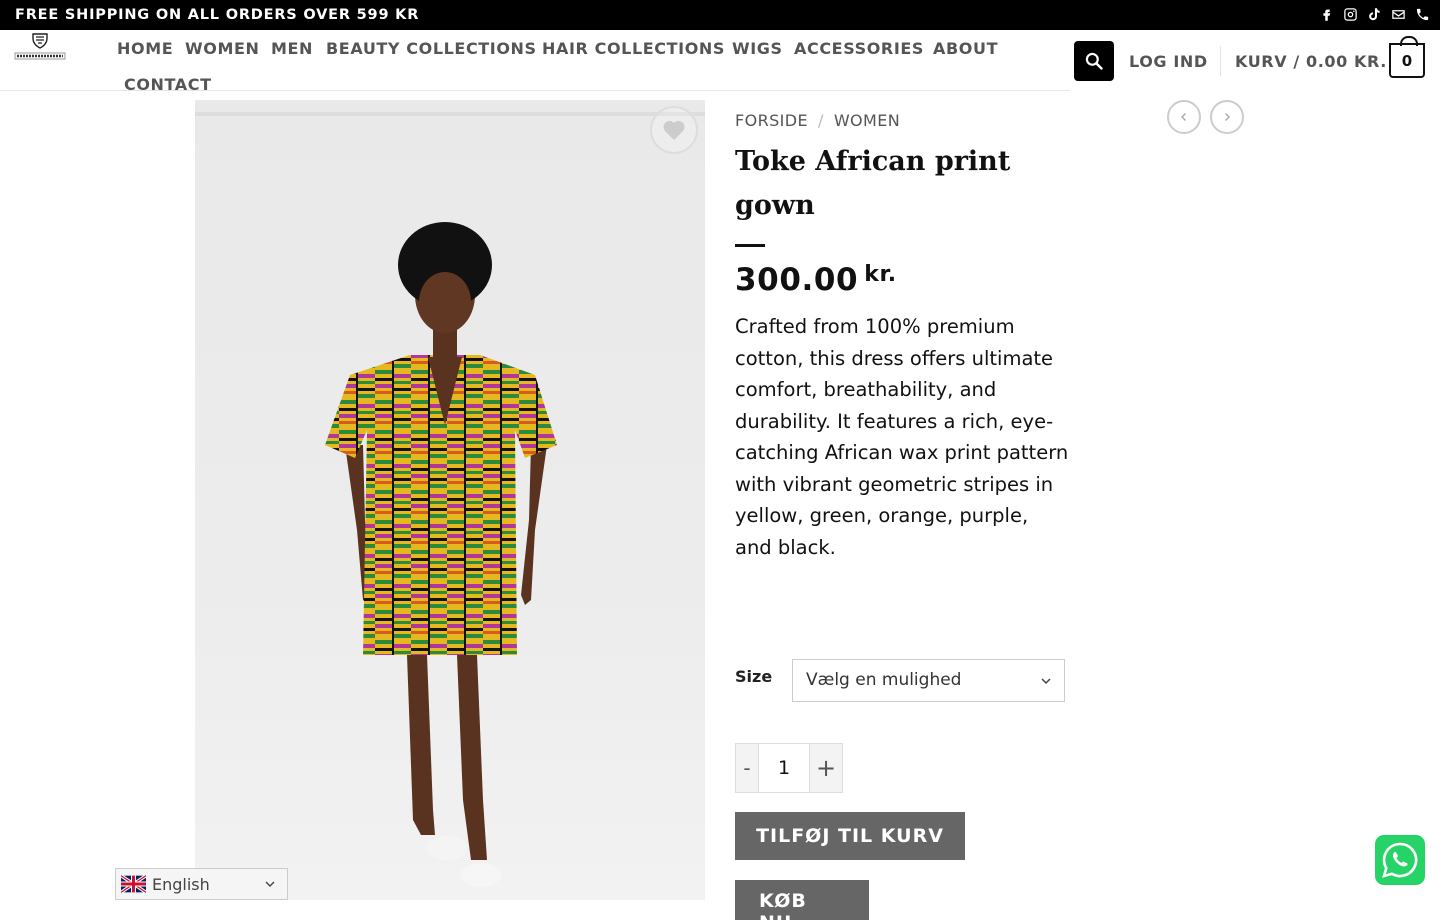  Describe the element at coordinates (880, 274) in the screenshot. I see `price-currency: kr.` at that location.